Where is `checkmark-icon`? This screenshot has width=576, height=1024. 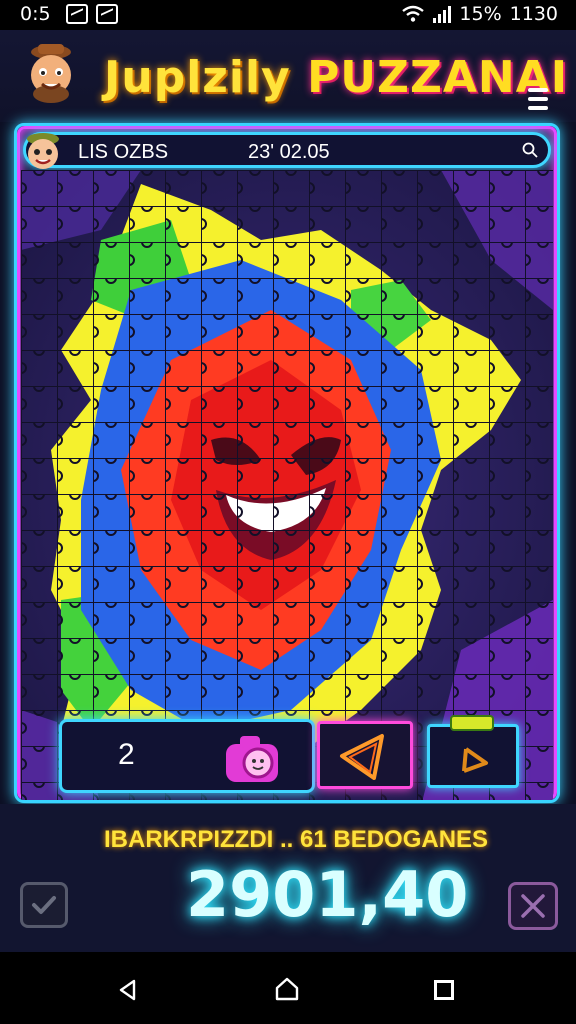 checkmark-icon is located at coordinates (44, 905).